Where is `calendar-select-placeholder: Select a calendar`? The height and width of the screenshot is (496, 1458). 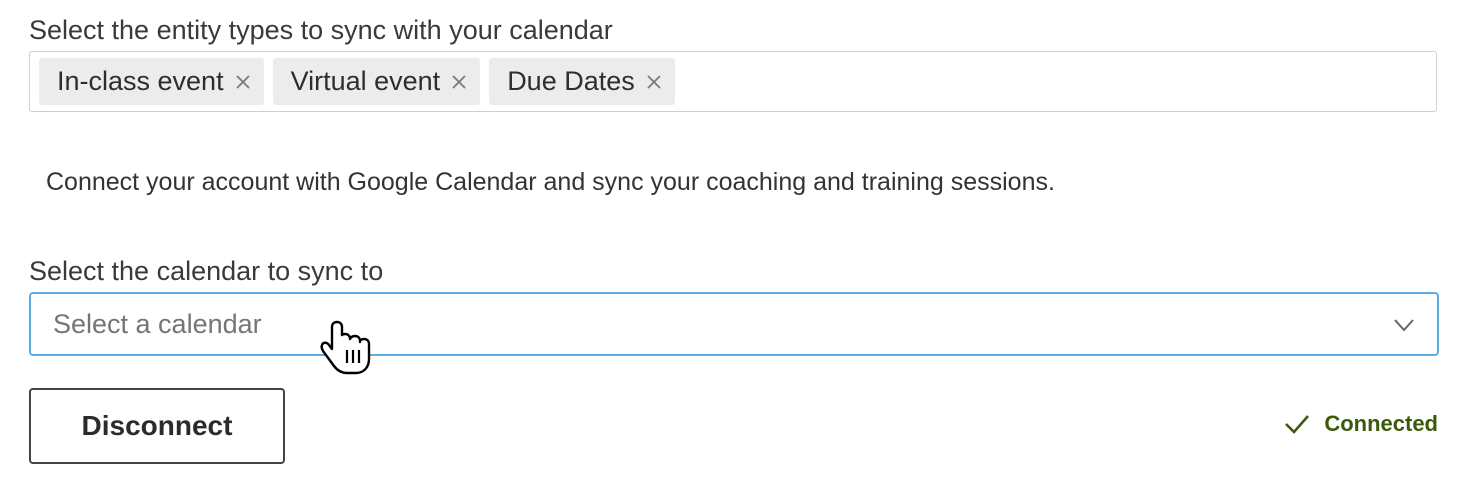
calendar-select-placeholder: Select a calendar is located at coordinates (157, 323).